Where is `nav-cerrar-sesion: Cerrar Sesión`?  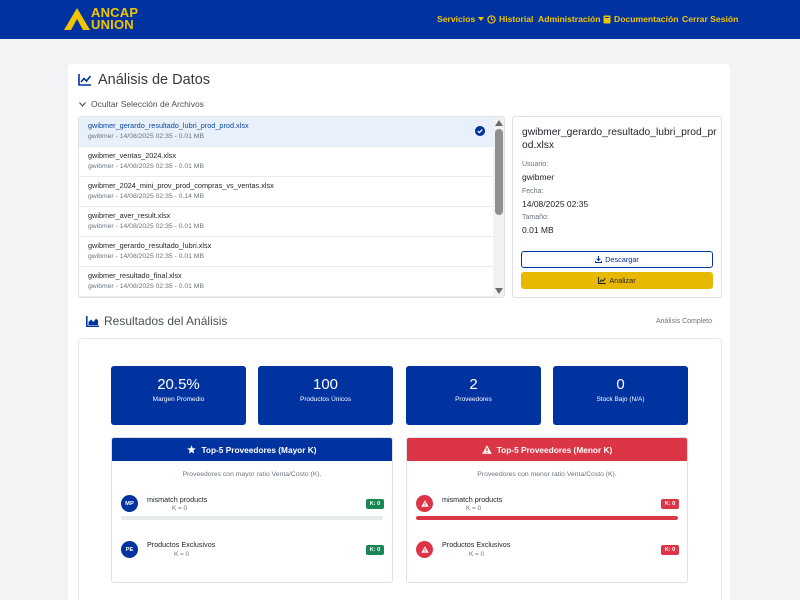 nav-cerrar-sesion: Cerrar Sesión is located at coordinates (710, 19).